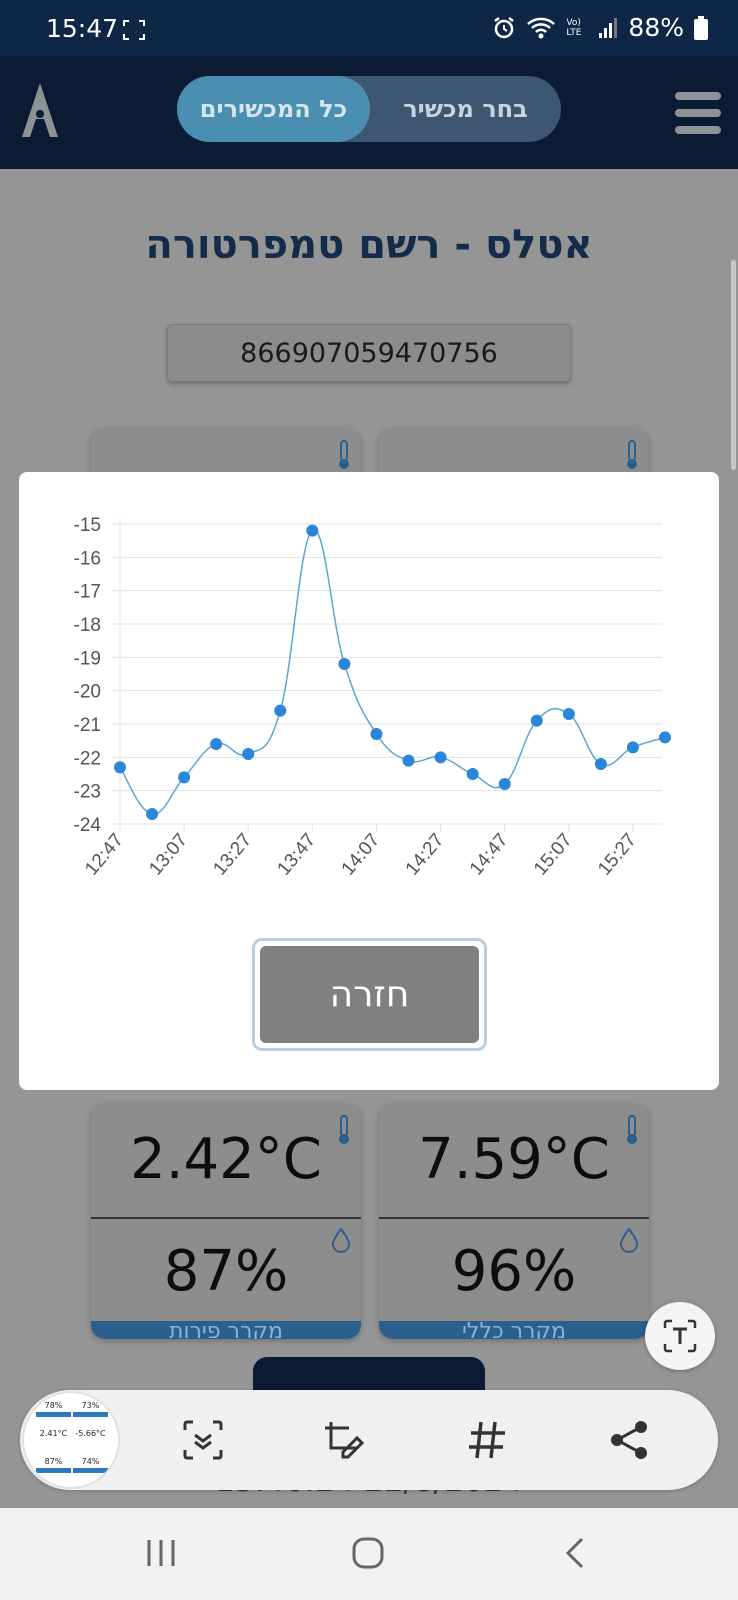  Describe the element at coordinates (369, 245) in the screenshot. I see `page-title: אטלס - רשם טמפרטורה` at that location.